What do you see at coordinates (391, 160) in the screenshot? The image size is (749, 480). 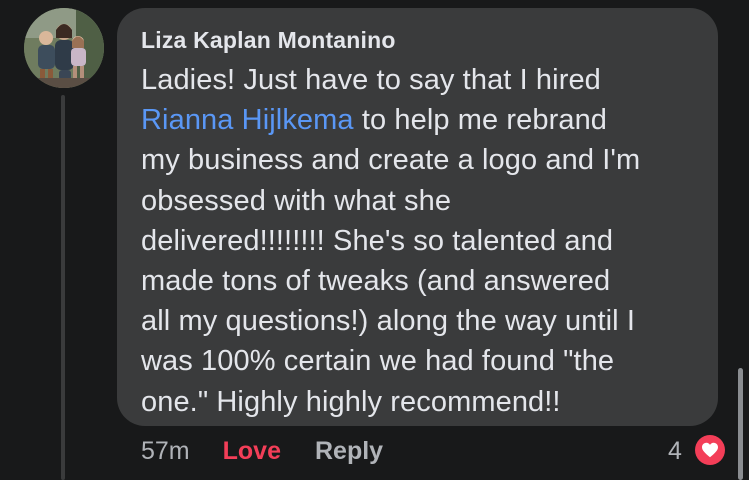 I see `comment-text-line: my business and create a logo and I'm` at bounding box center [391, 160].